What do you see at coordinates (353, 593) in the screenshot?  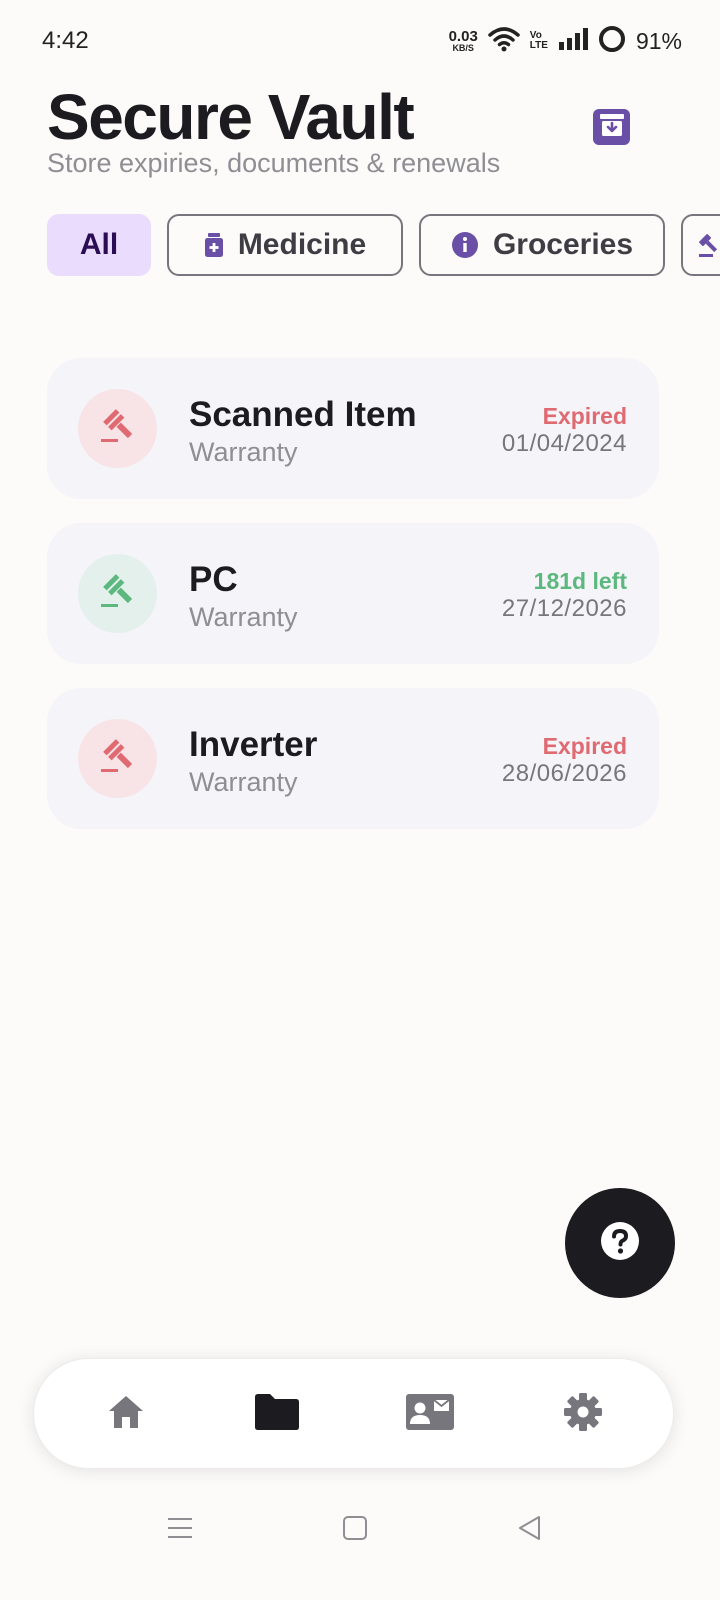 I see `vault-item-card: PC Warranty 181d left 27/12/2026` at bounding box center [353, 593].